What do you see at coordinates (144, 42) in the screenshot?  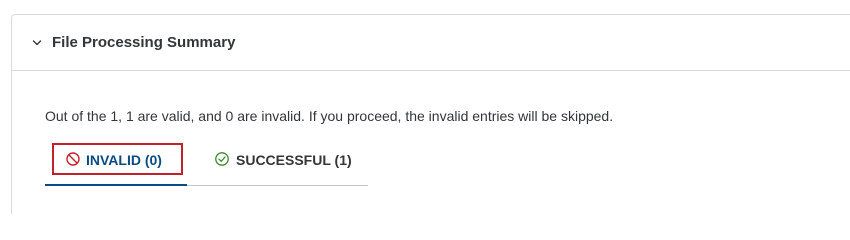 I see `panel-title: File Processing Summary` at bounding box center [144, 42].